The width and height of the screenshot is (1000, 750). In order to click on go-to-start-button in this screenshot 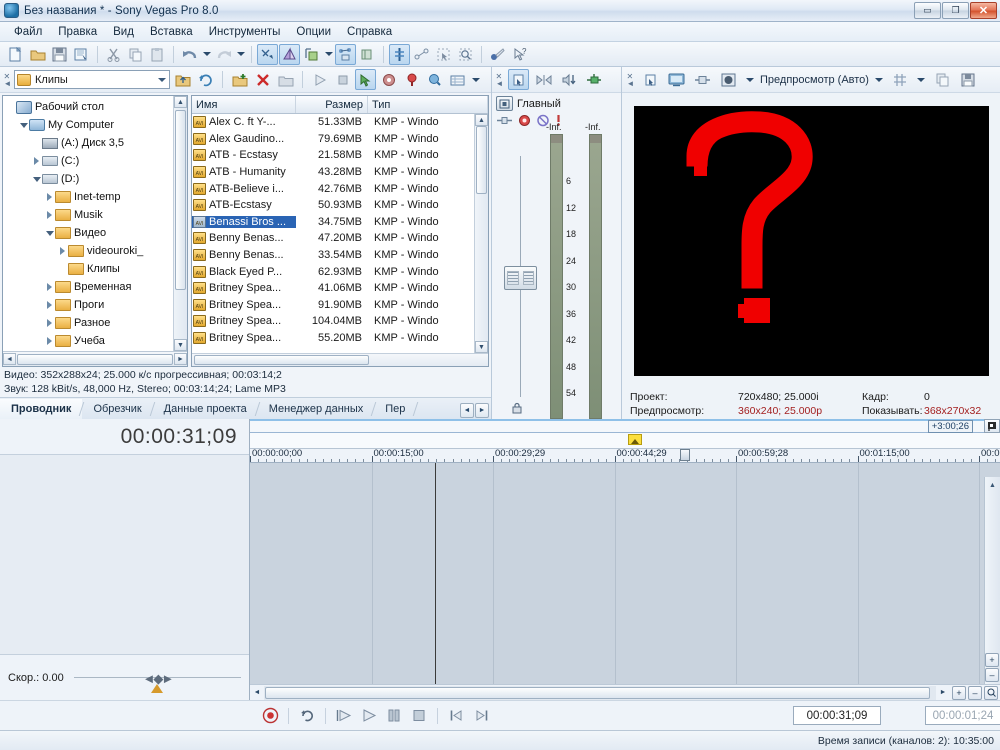, I will do `click(456, 716)`.